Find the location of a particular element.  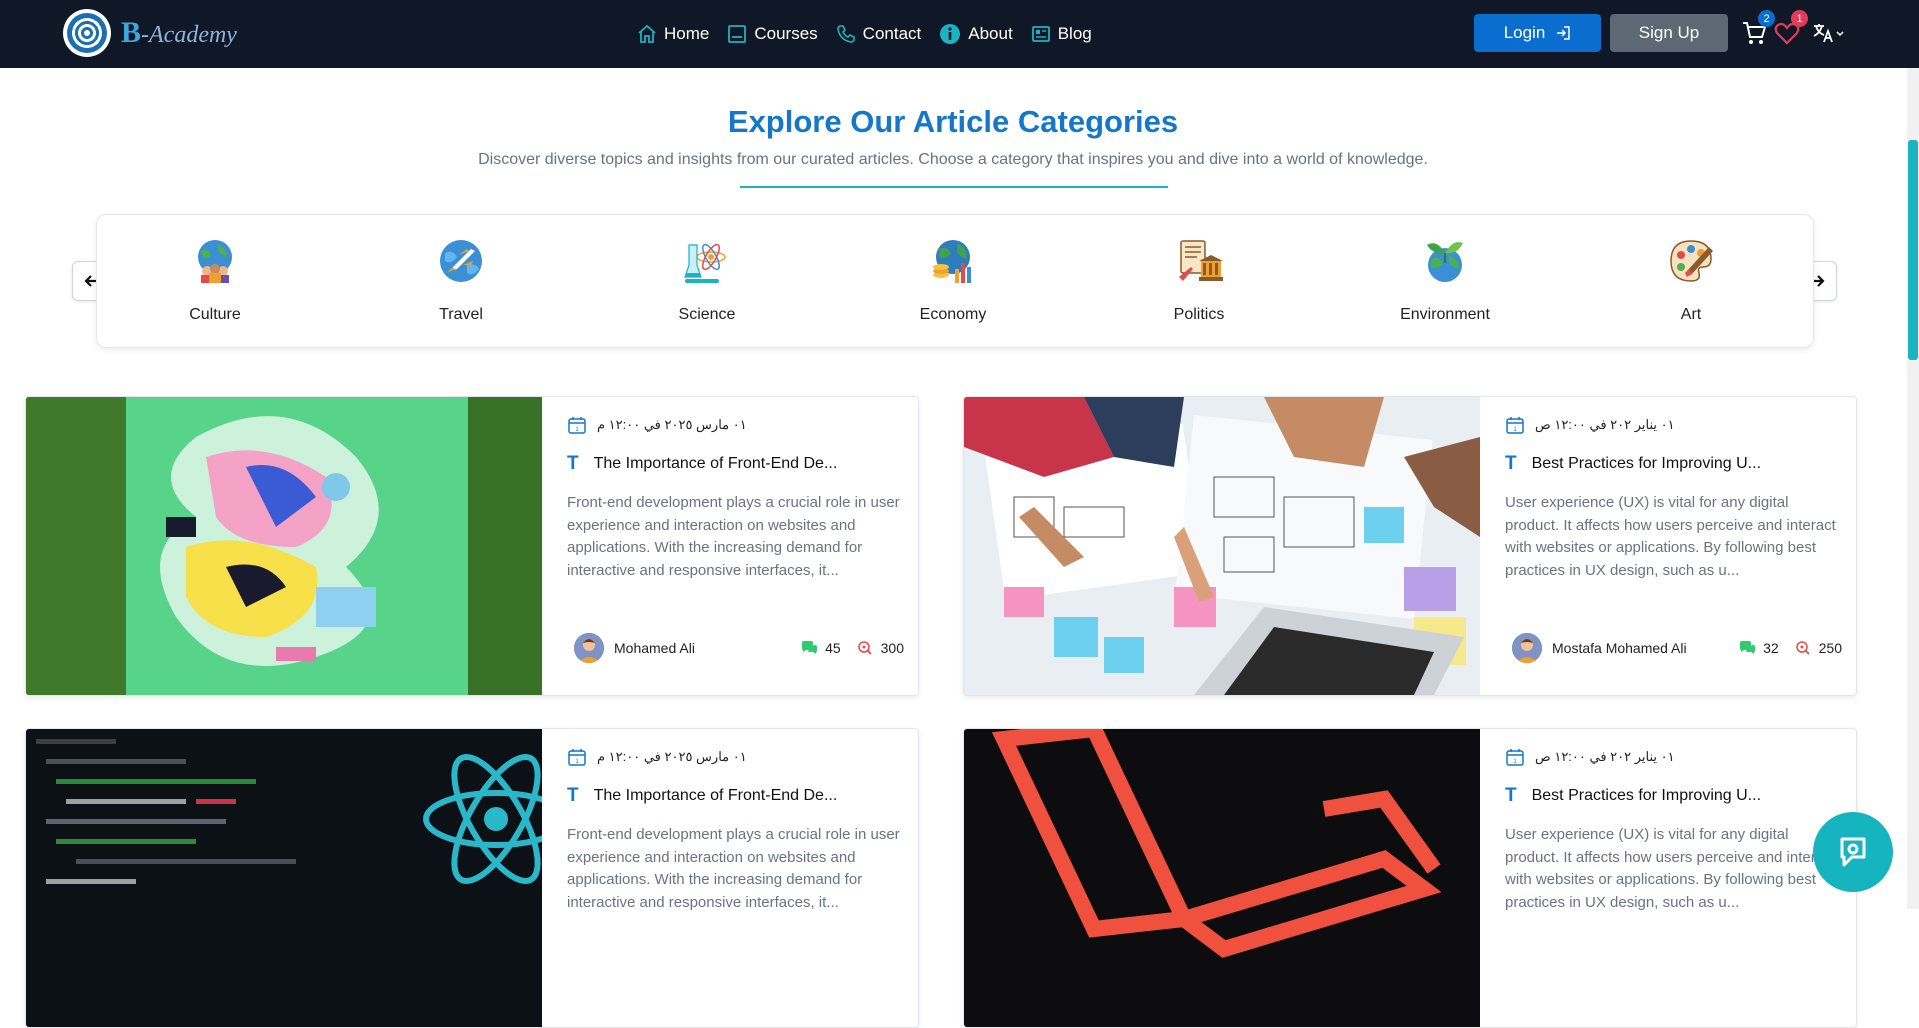

category-culture: Culture is located at coordinates (215, 280).